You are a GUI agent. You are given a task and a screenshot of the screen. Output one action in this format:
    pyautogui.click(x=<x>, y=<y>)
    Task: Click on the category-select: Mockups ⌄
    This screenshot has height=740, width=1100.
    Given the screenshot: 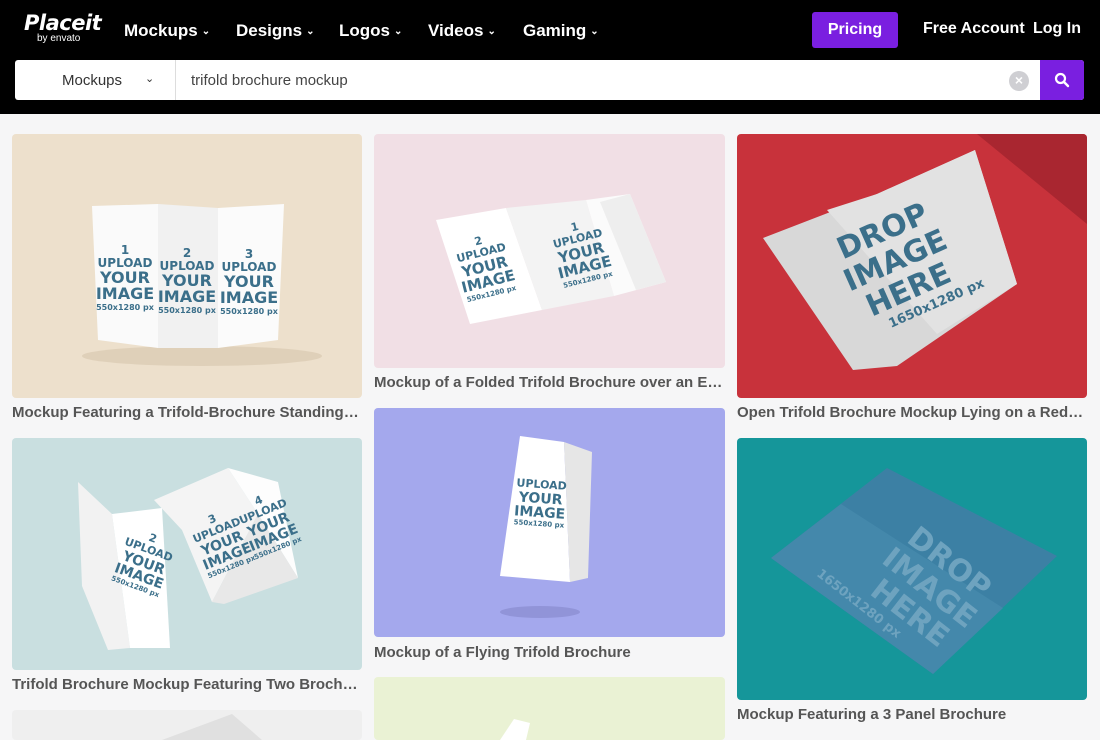 What is the action you would take?
    pyautogui.click(x=95, y=80)
    